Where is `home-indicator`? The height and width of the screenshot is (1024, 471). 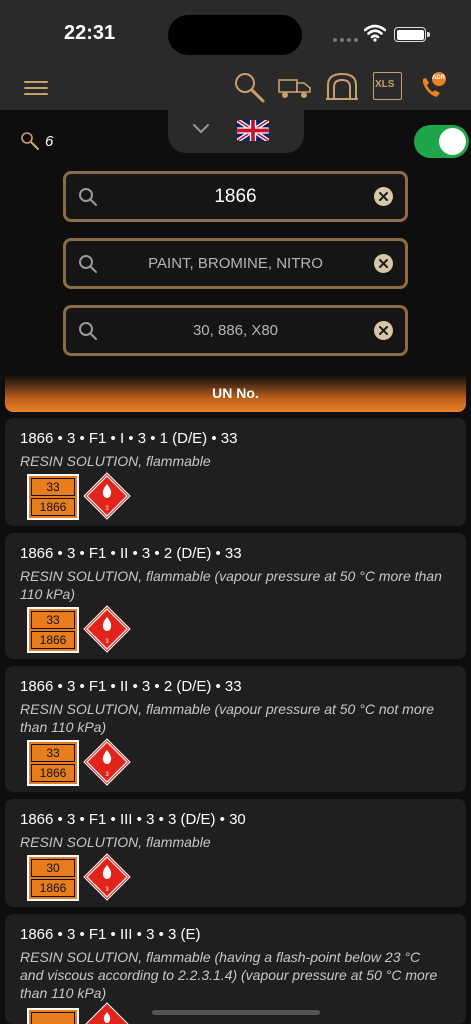 home-indicator is located at coordinates (236, 1012).